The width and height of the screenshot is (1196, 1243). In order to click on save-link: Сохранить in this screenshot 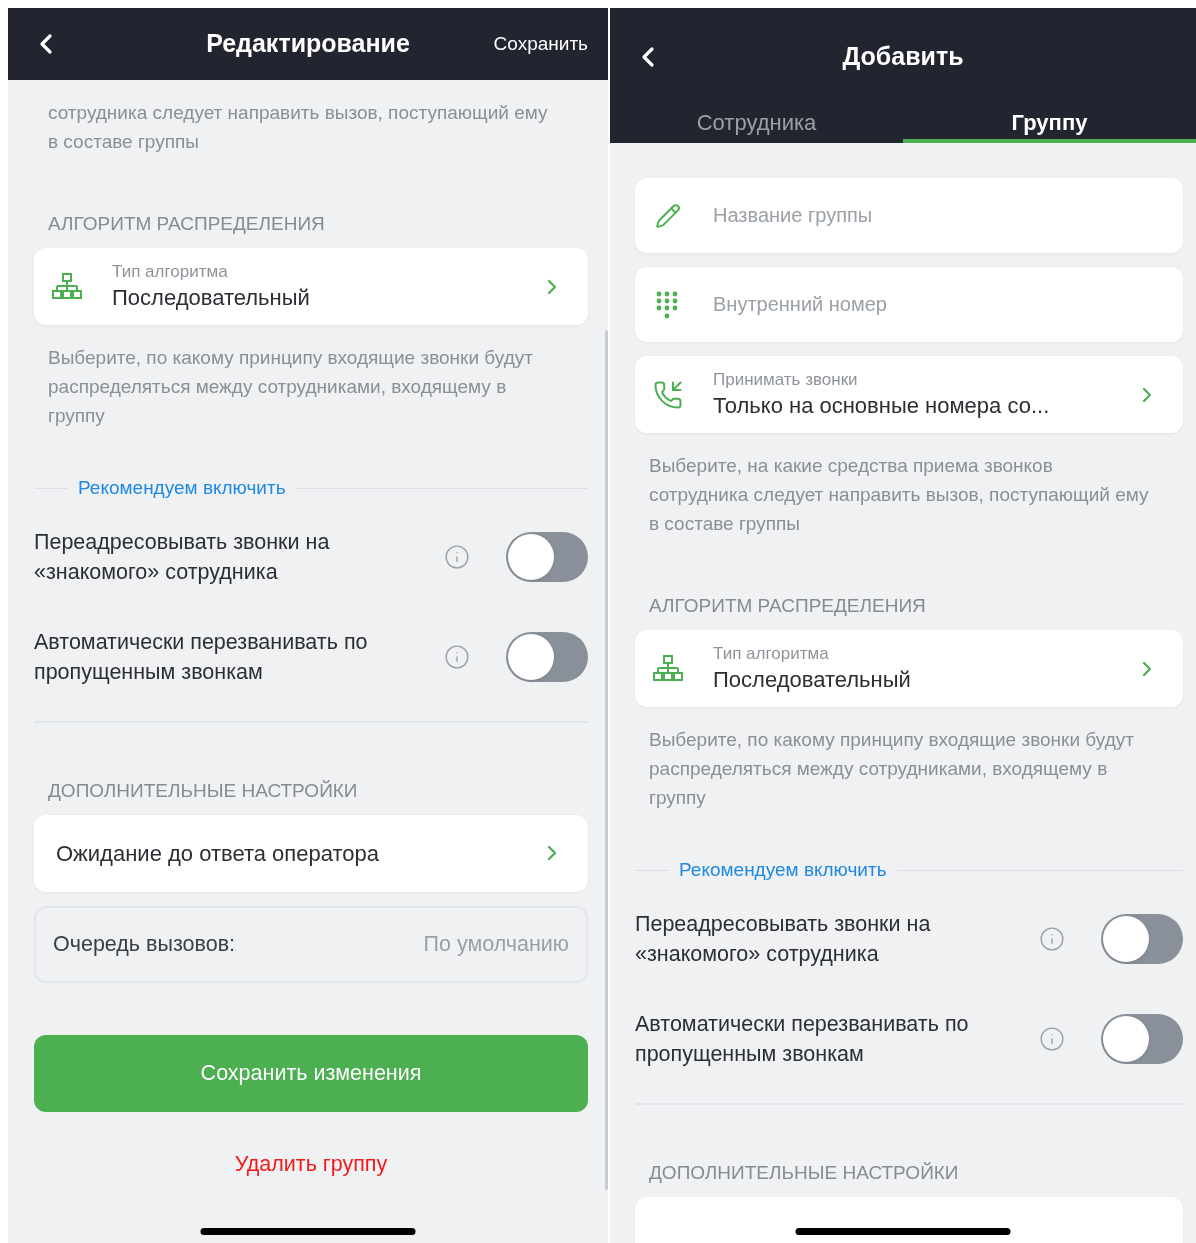, I will do `click(540, 44)`.